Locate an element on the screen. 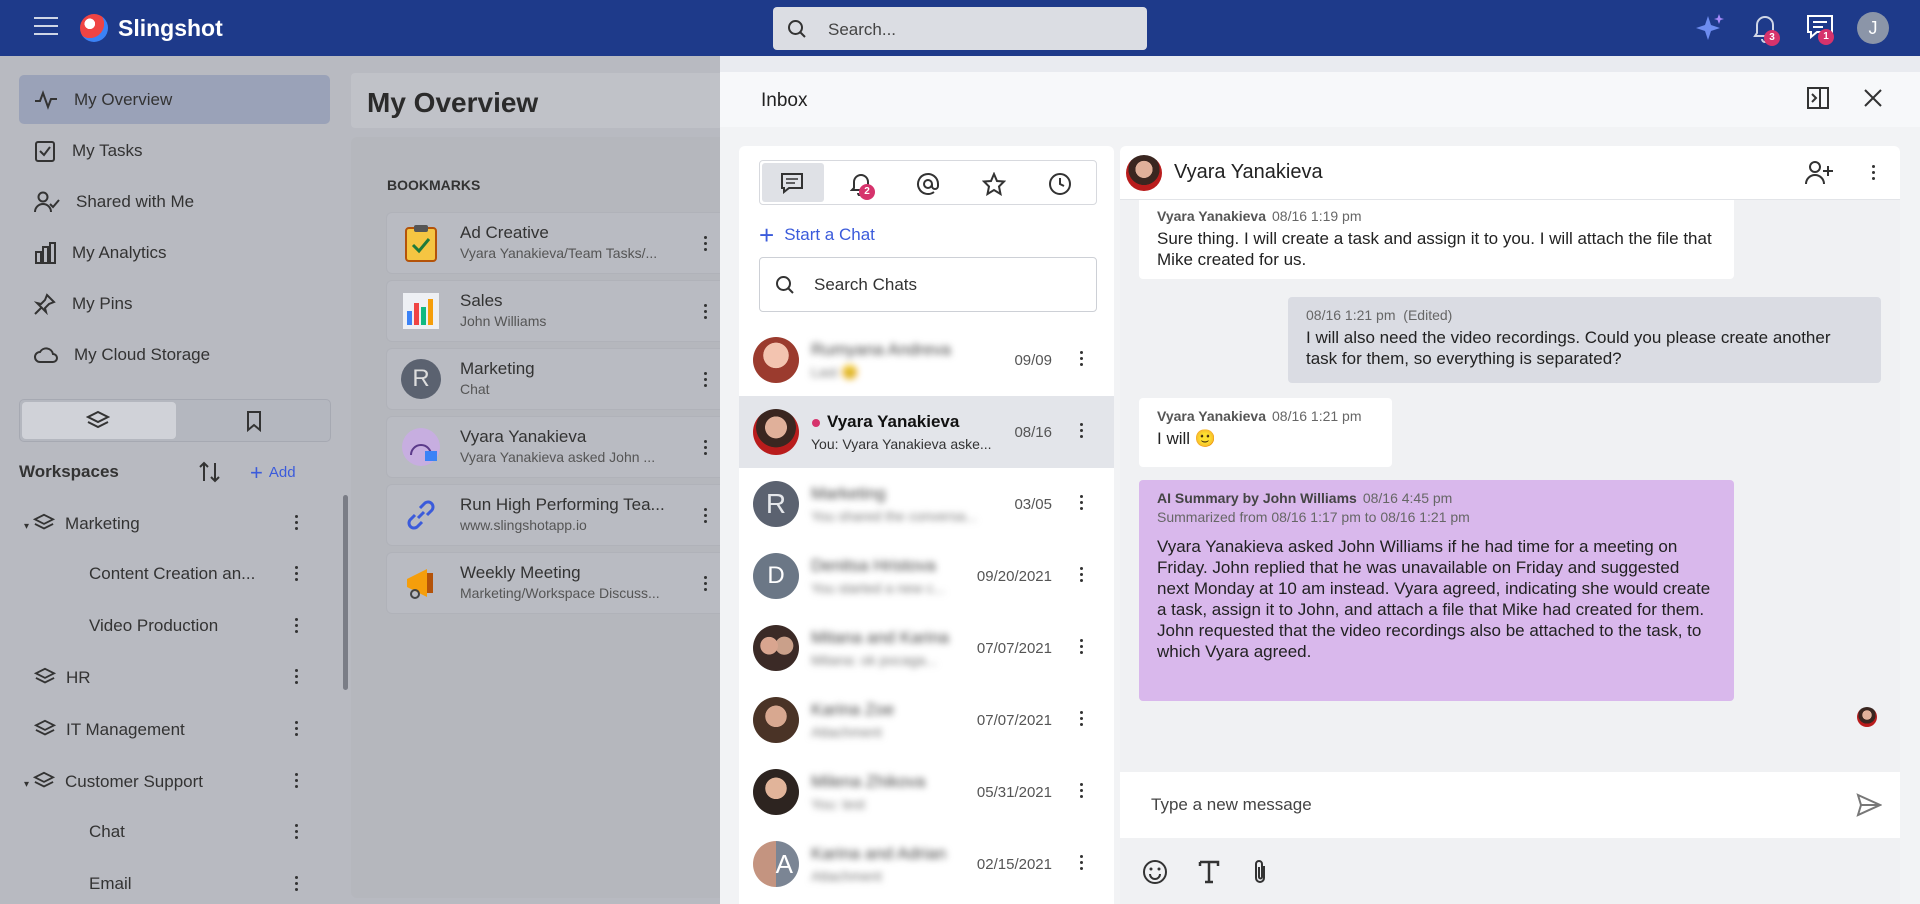 The image size is (1920, 904). add-workspace-button: + Add is located at coordinates (273, 473).